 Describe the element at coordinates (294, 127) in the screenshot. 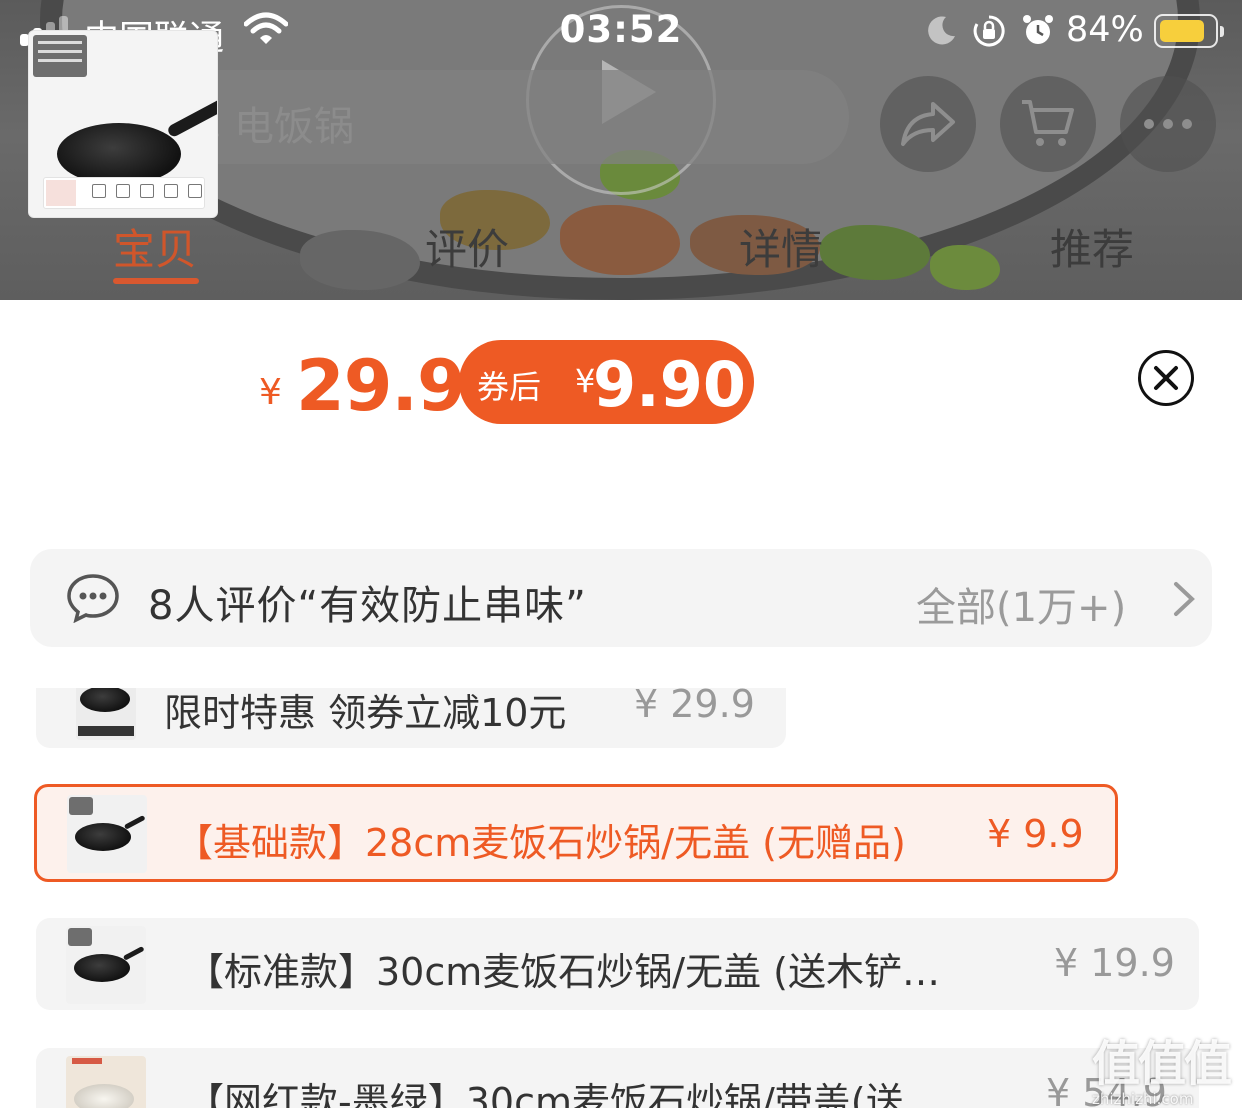

I see `search-placeholder: 电饭锅` at that location.